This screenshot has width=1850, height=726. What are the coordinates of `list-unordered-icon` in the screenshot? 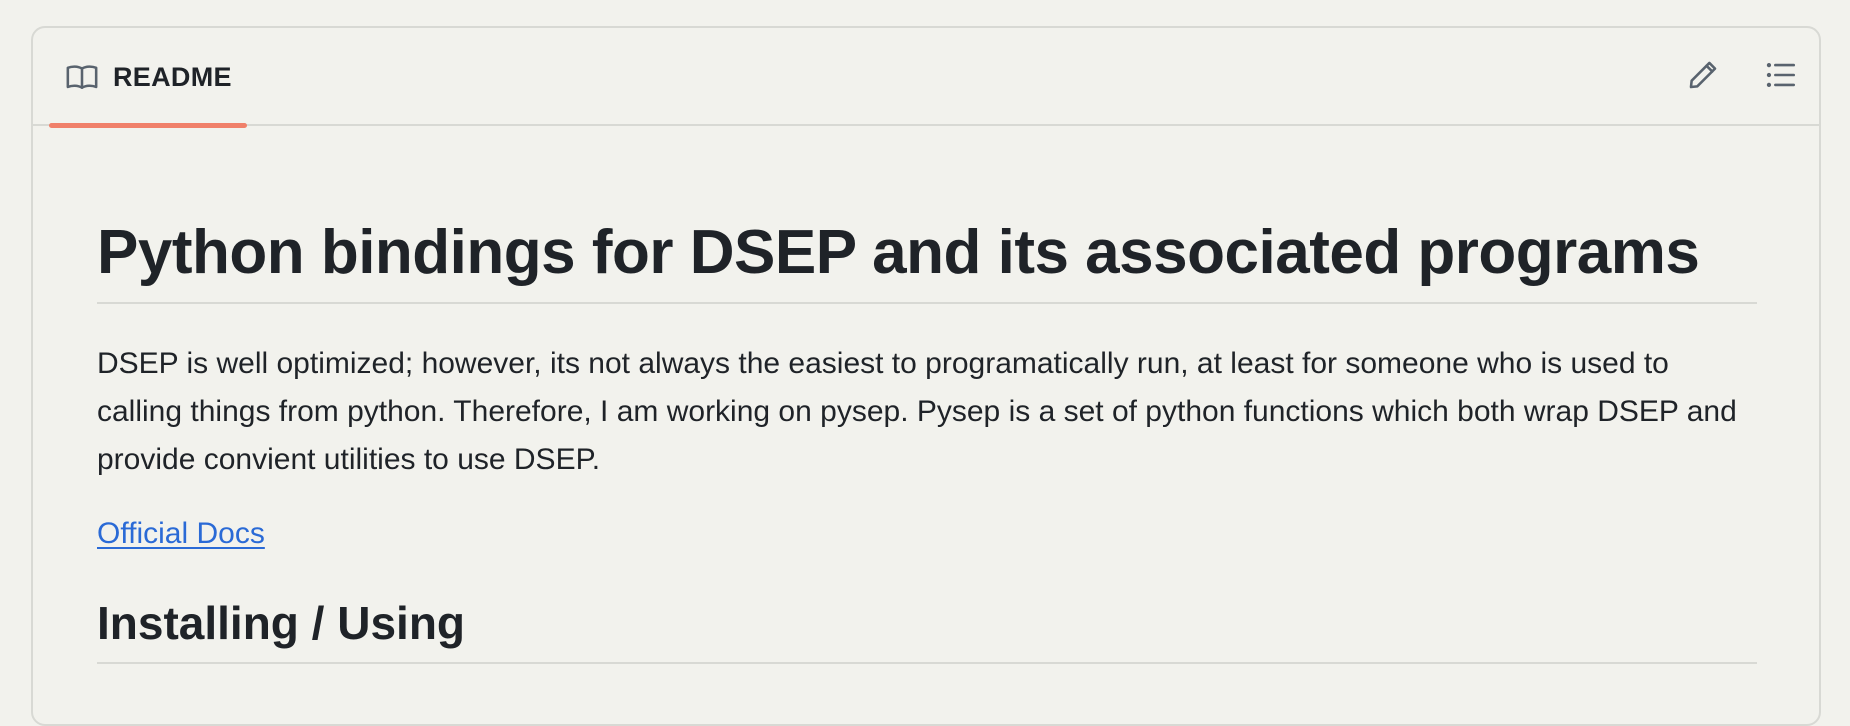 It's located at (1781, 77).